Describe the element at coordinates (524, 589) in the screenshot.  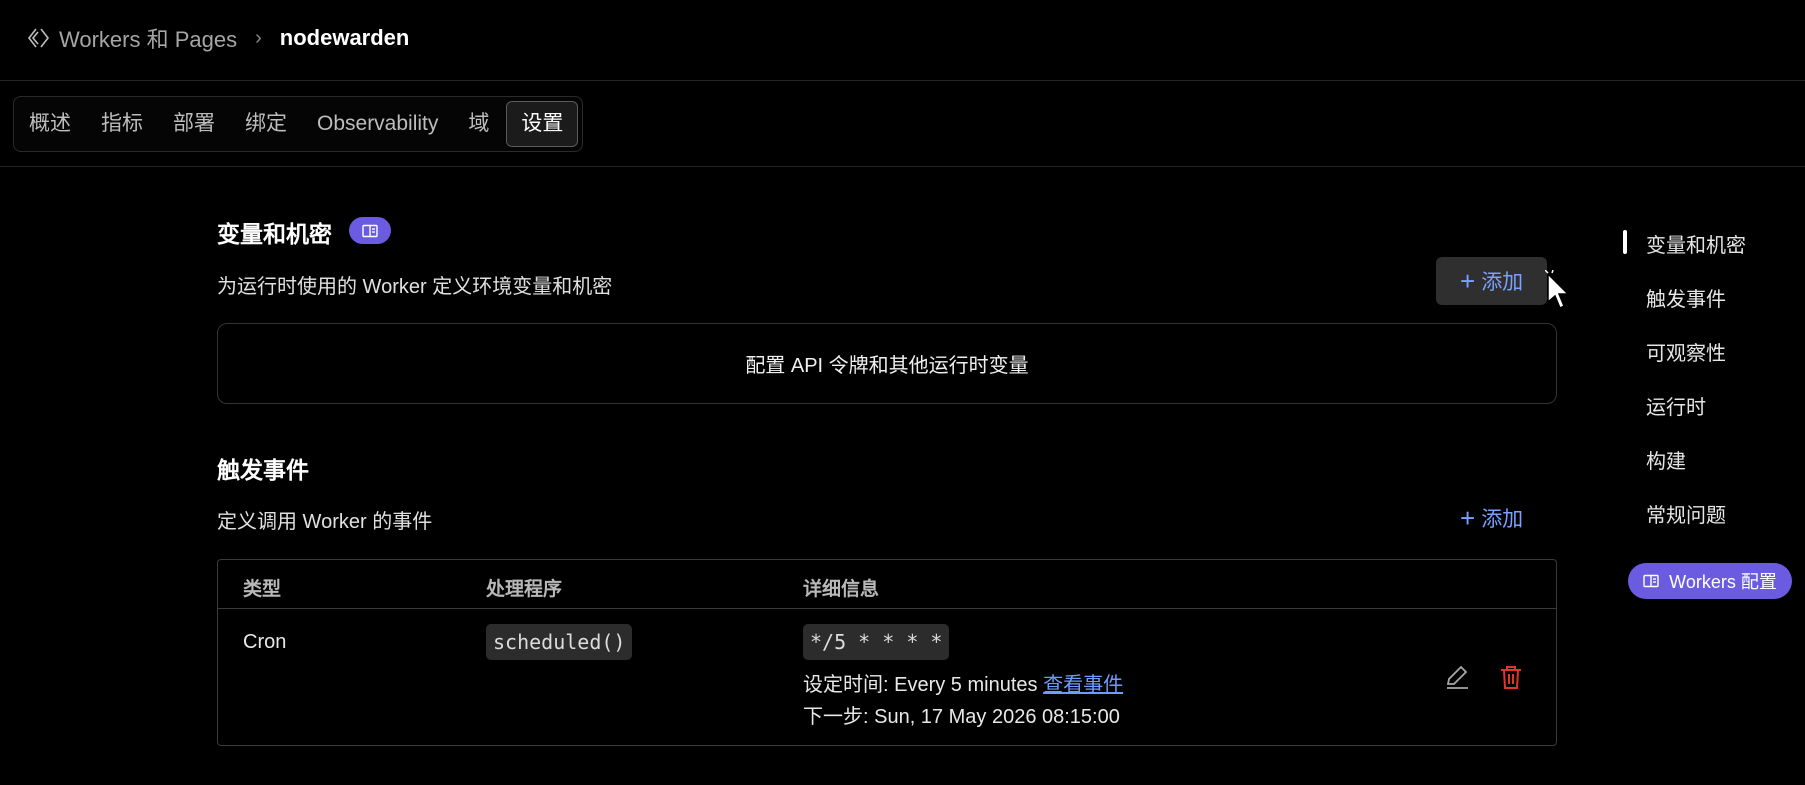
I see `column-header-handler: 处理程序` at that location.